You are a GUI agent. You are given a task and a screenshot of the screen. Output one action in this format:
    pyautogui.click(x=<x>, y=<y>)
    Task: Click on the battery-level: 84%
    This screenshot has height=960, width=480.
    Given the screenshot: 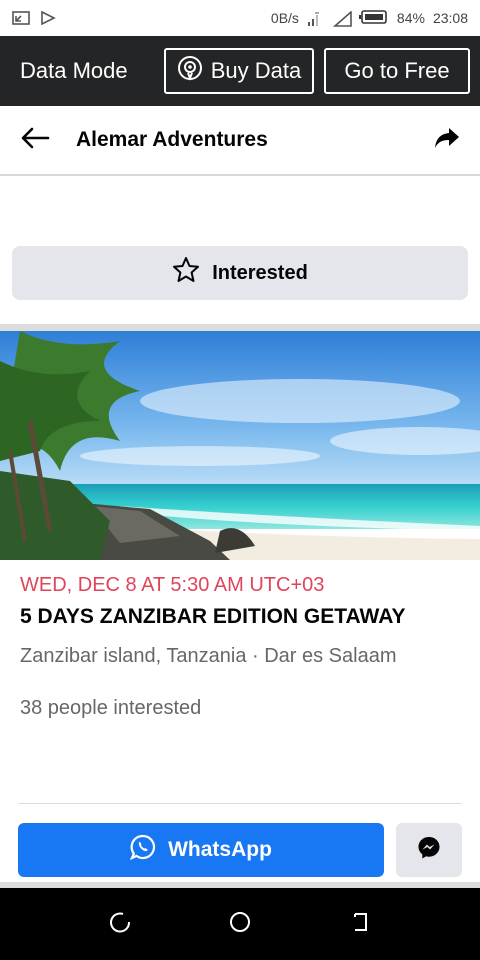 What is the action you would take?
    pyautogui.click(x=410, y=18)
    